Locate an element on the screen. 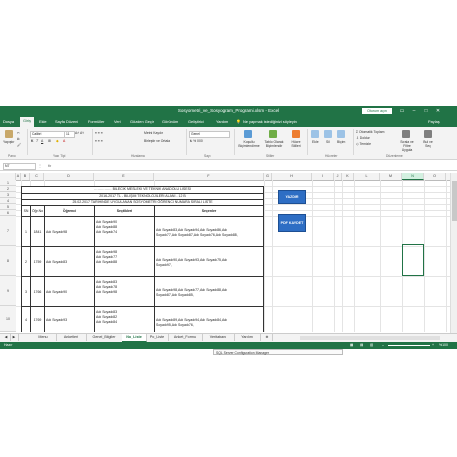 The width and height of the screenshot is (457, 457). align-top-icon: ≡ ≡ ≡ is located at coordinates (99, 133).